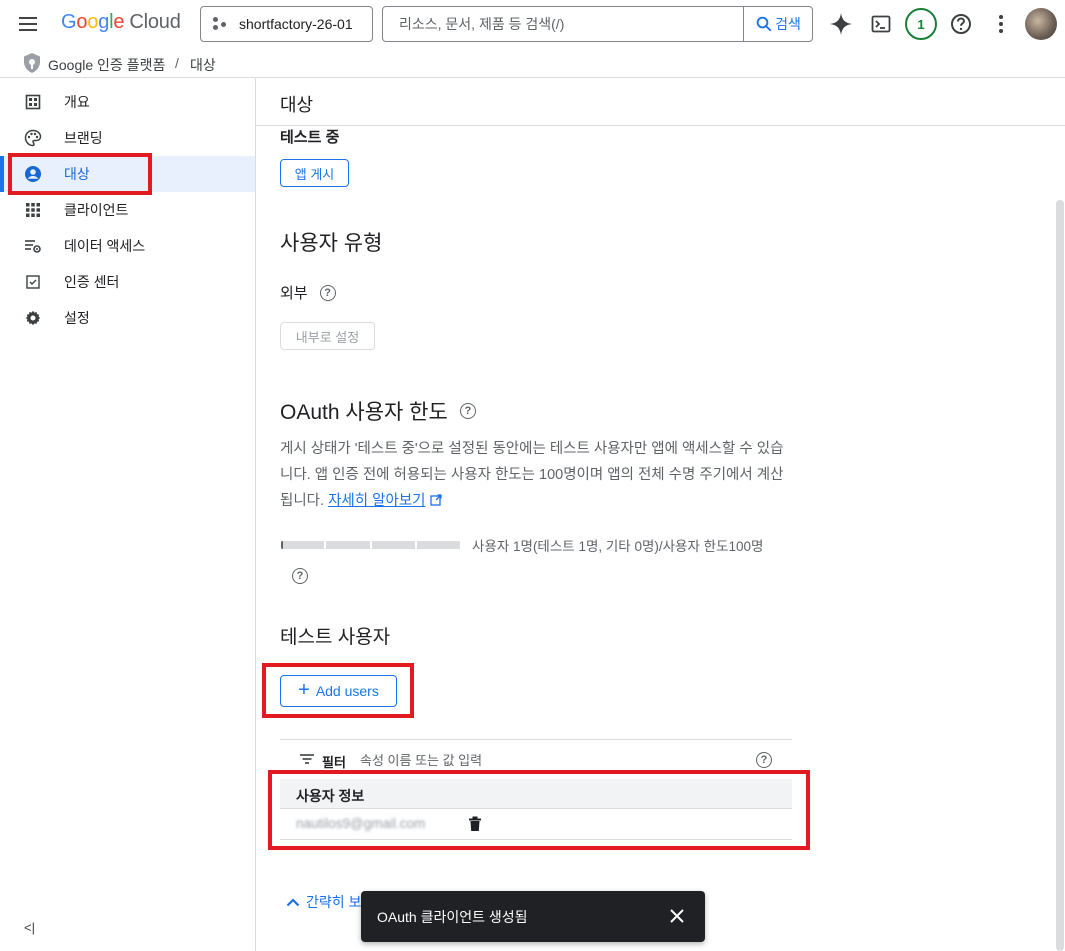 The height and width of the screenshot is (951, 1065). What do you see at coordinates (105, 246) in the screenshot?
I see `sidebar-item-label: 데이터 액세스` at bounding box center [105, 246].